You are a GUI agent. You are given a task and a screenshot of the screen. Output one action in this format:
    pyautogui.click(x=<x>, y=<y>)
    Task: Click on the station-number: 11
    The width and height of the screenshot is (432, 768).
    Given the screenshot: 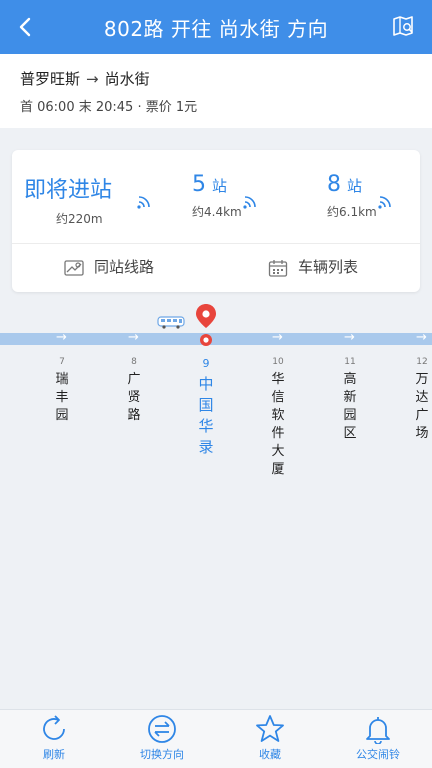 What is the action you would take?
    pyautogui.click(x=350, y=362)
    